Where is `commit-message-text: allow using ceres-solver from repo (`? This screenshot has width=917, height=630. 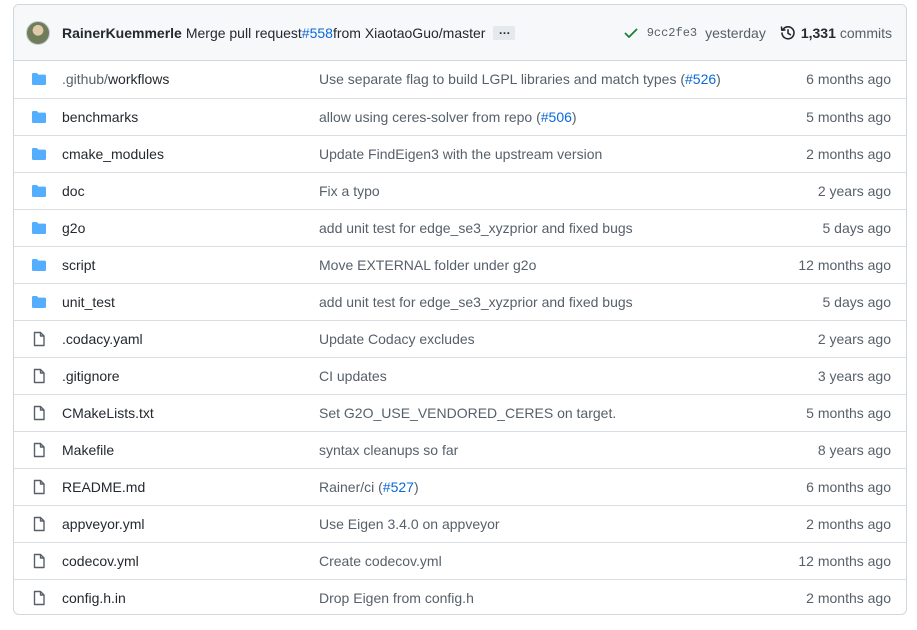
commit-message-text: allow using ceres-solver from repo ( is located at coordinates (430, 117).